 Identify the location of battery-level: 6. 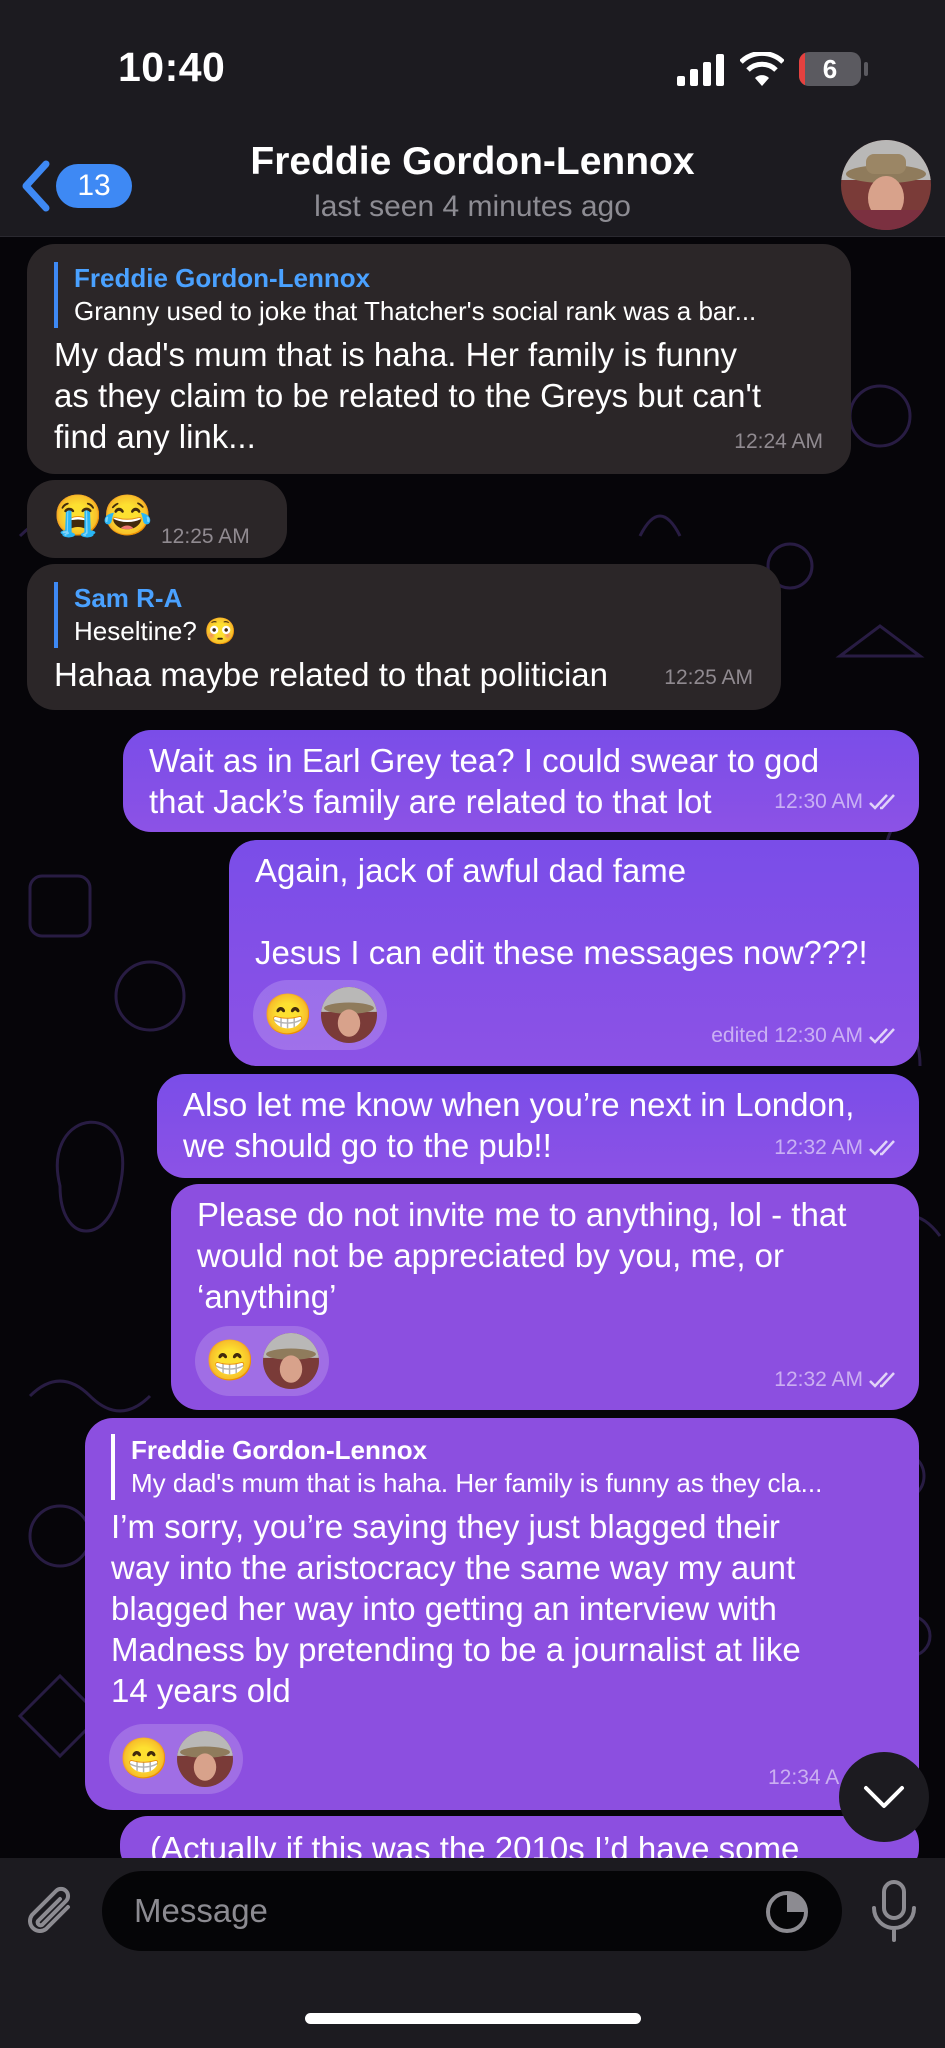
(830, 69).